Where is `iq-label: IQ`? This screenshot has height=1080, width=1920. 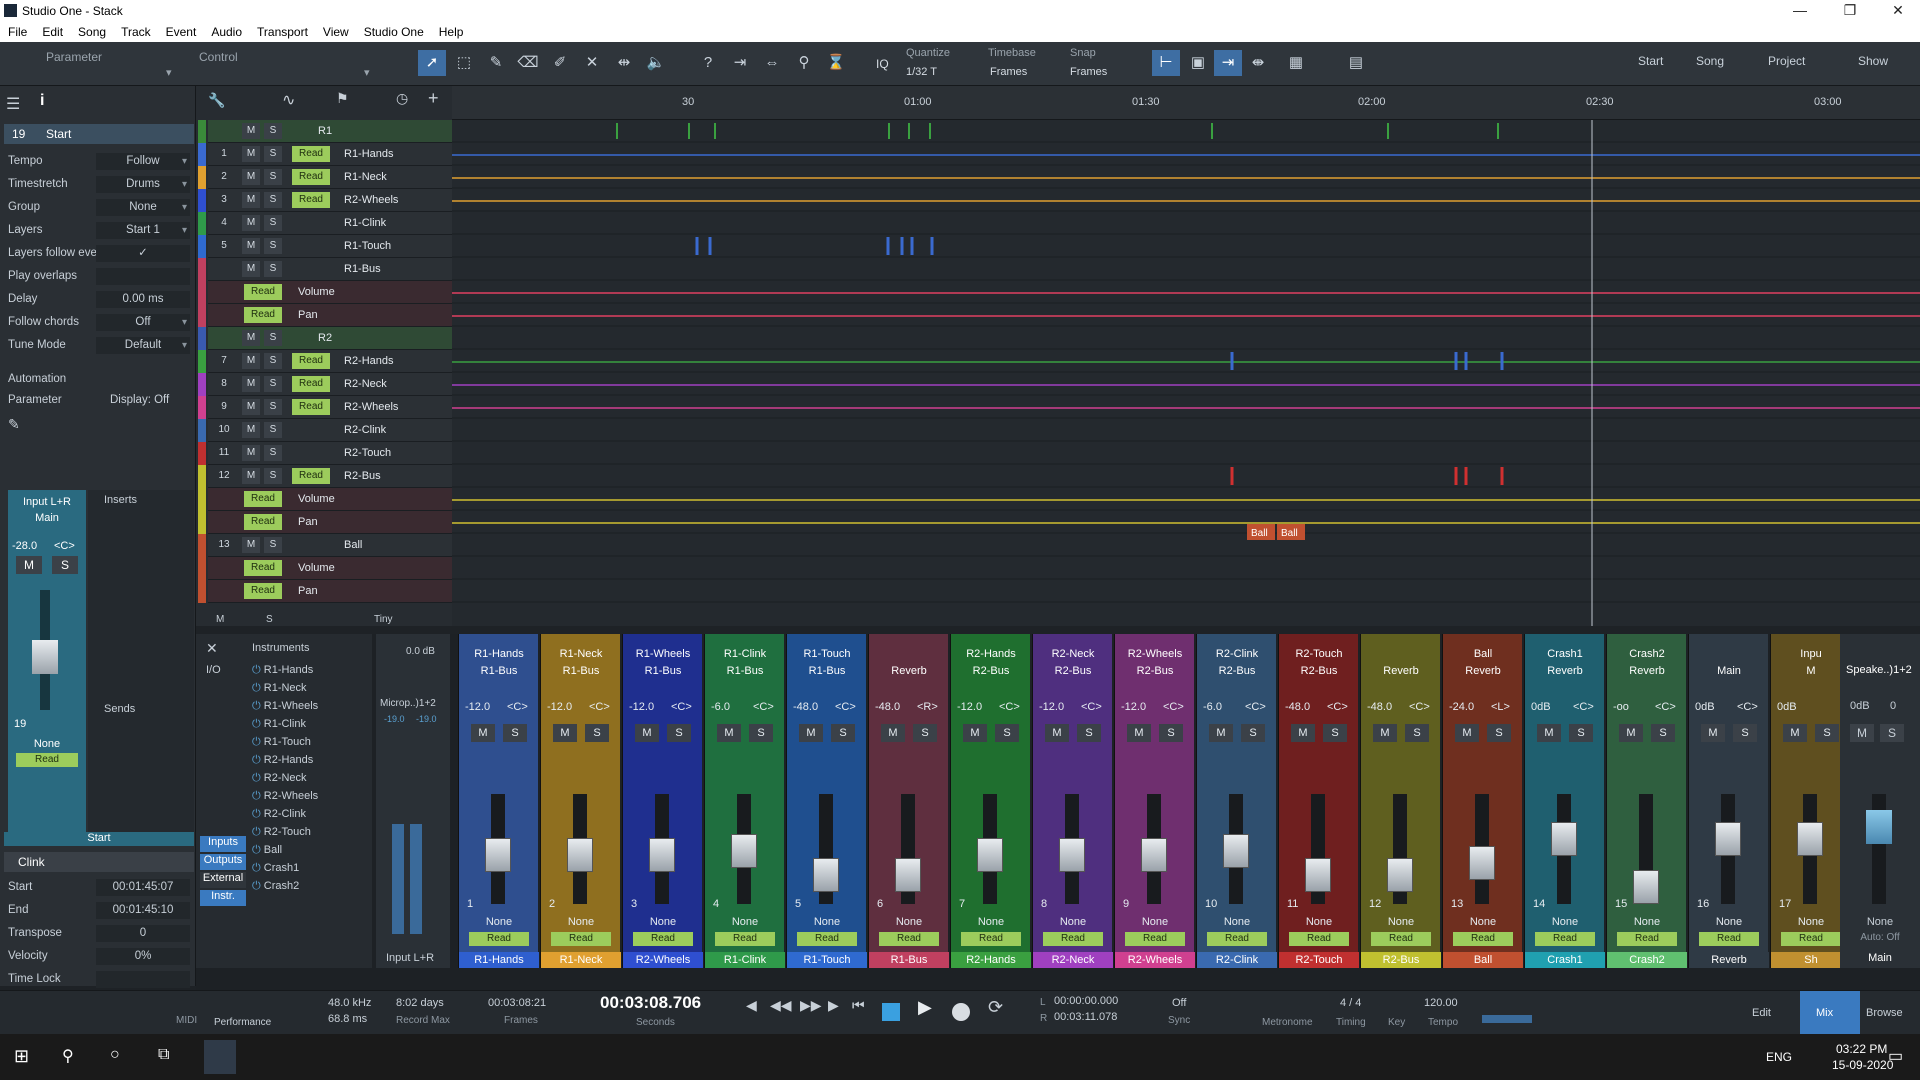 iq-label: IQ is located at coordinates (882, 64).